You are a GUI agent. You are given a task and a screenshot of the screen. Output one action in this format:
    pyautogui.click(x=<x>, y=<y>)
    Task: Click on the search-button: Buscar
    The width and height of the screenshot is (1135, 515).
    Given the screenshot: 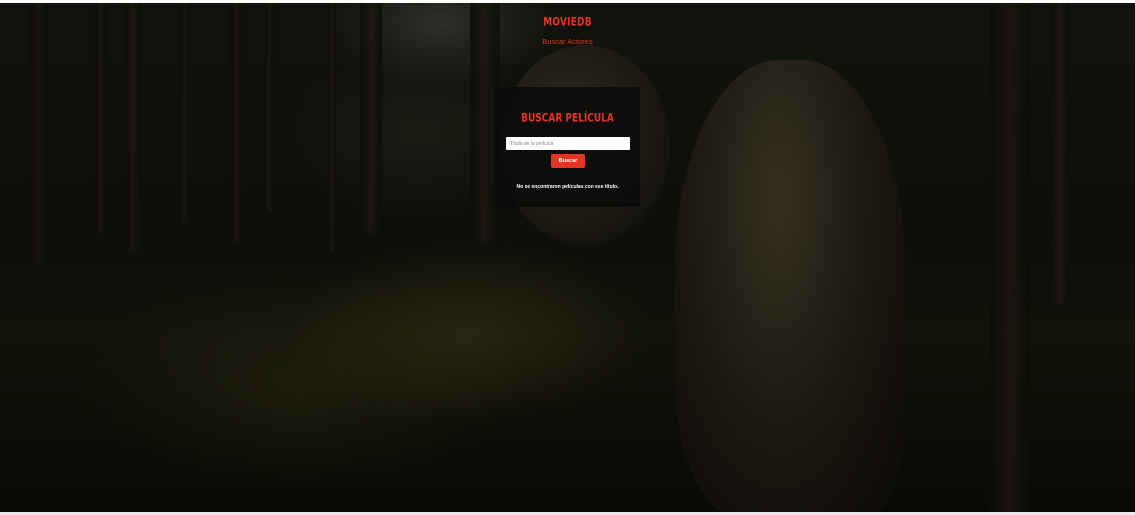 What is the action you would take?
    pyautogui.click(x=568, y=161)
    